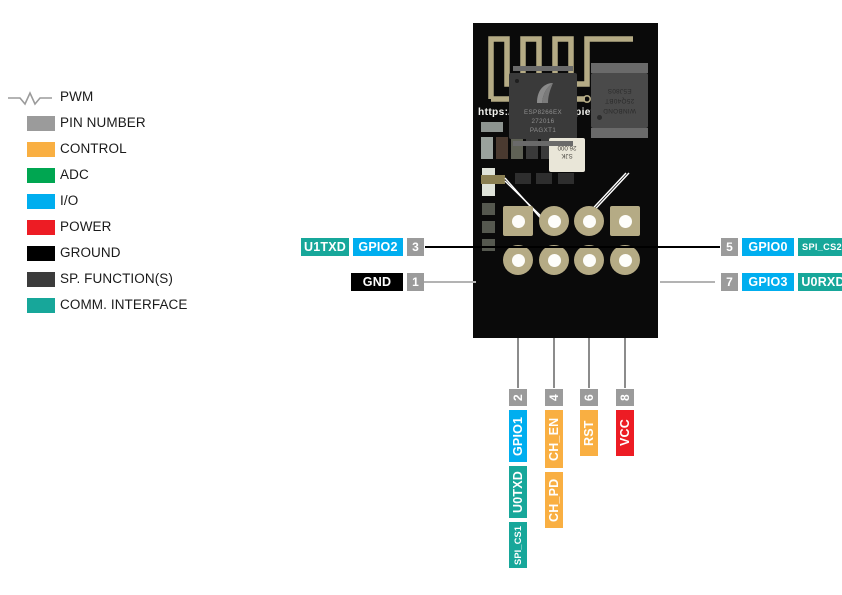 This screenshot has width=842, height=595. I want to click on legend-row: GROUND, so click(110, 255).